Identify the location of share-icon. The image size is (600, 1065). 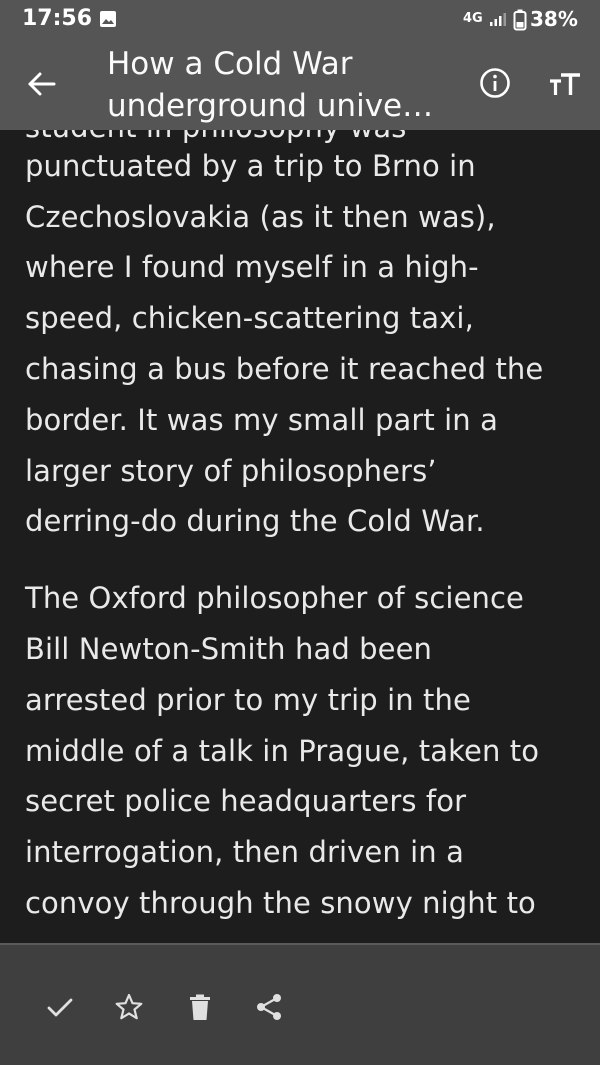
(269, 1007).